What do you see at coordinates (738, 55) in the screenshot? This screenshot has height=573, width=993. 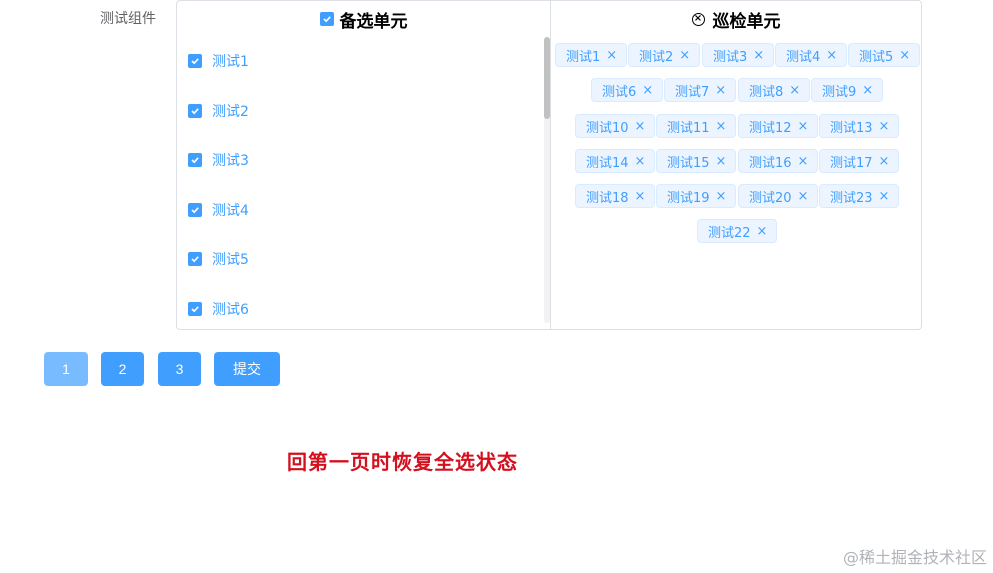 I see `selected-tag: 测试3 ×` at bounding box center [738, 55].